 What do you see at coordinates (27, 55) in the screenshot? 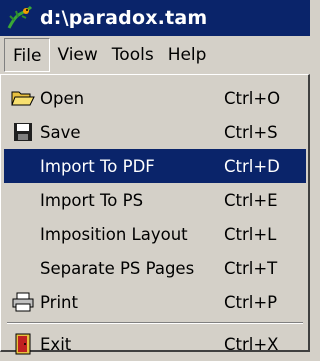
I see `menu-file: File` at bounding box center [27, 55].